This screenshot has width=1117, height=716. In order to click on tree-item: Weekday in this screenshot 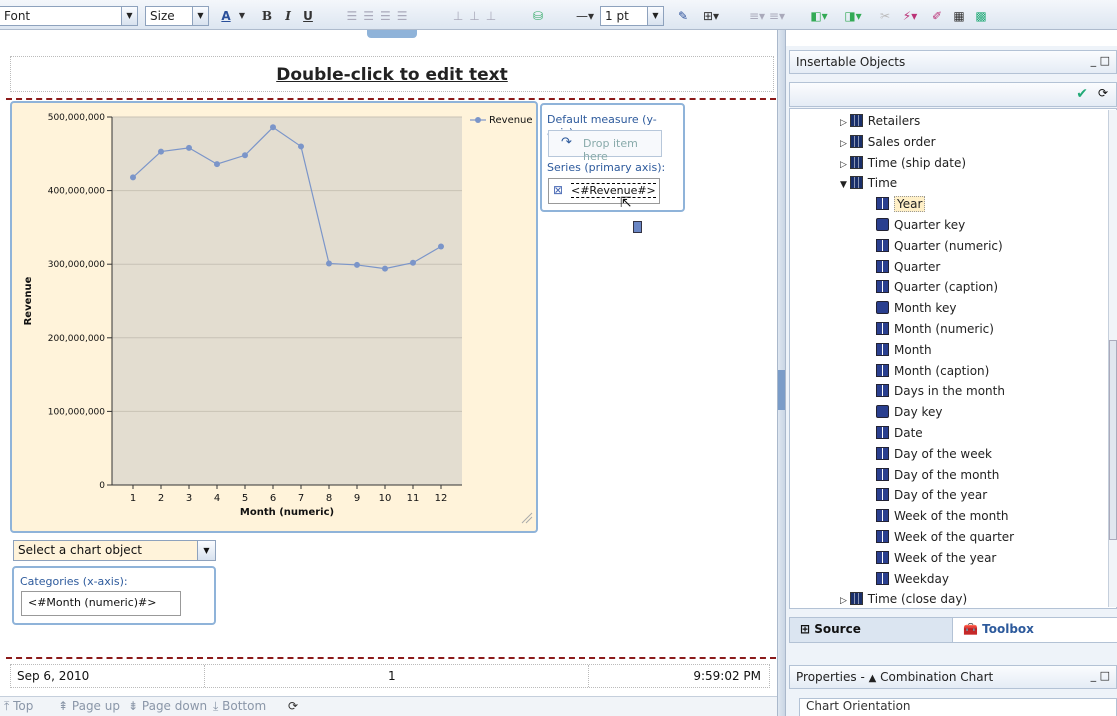, I will do `click(912, 579)`.